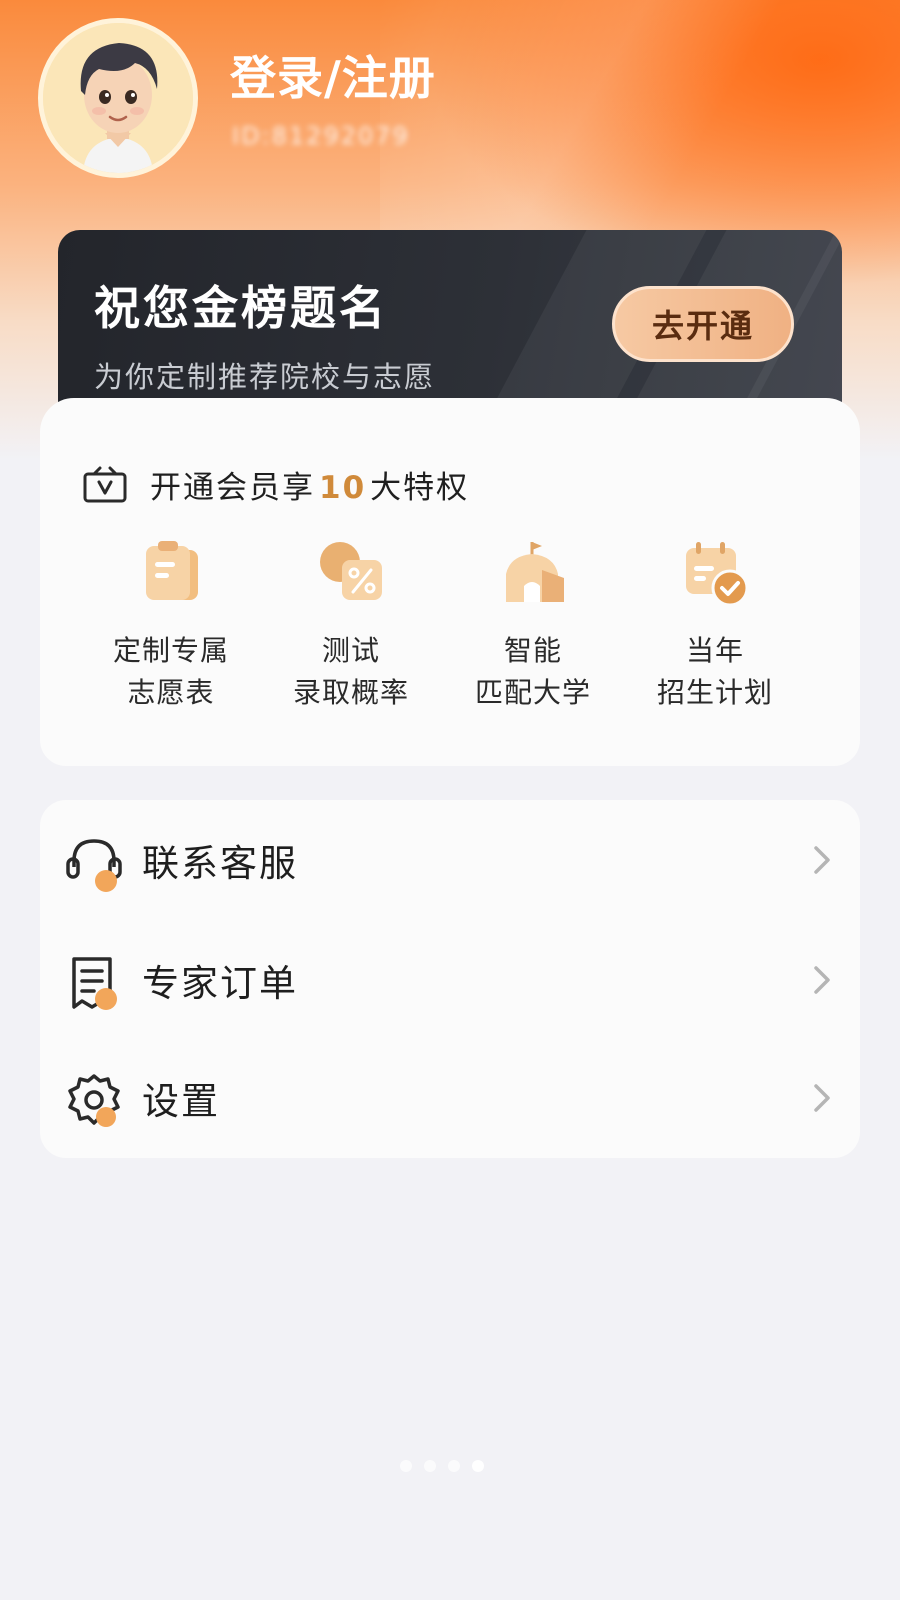 This screenshot has height=1600, width=900. What do you see at coordinates (714, 650) in the screenshot?
I see `privilege-label-line1: 当年` at bounding box center [714, 650].